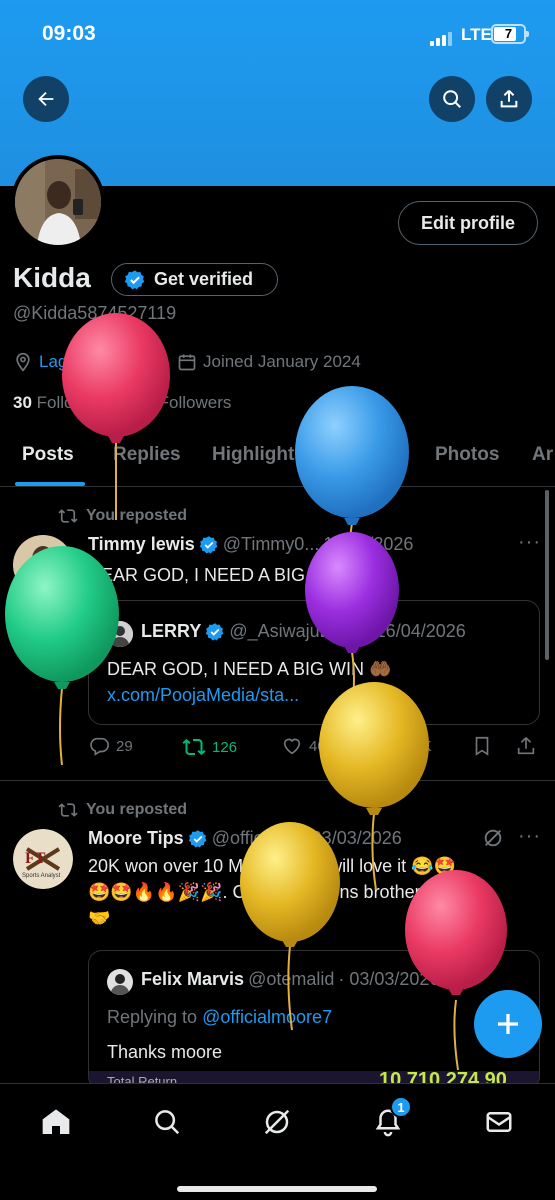 The width and height of the screenshot is (555, 1200). Describe the element at coordinates (69, 33) in the screenshot. I see `status-time: 09:03` at that location.